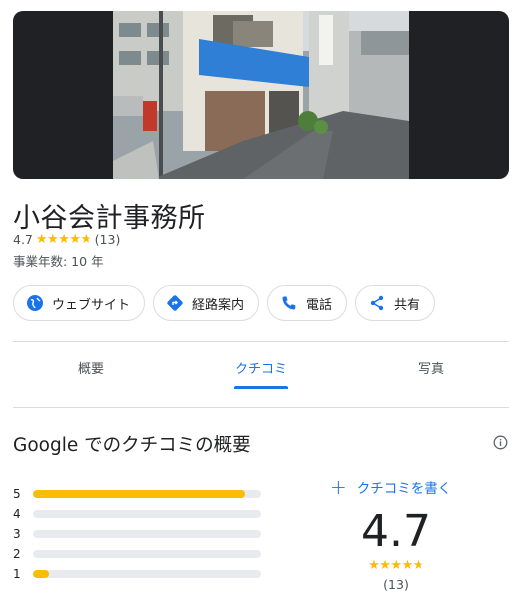  I want to click on tab-overview: 概要, so click(91, 367).